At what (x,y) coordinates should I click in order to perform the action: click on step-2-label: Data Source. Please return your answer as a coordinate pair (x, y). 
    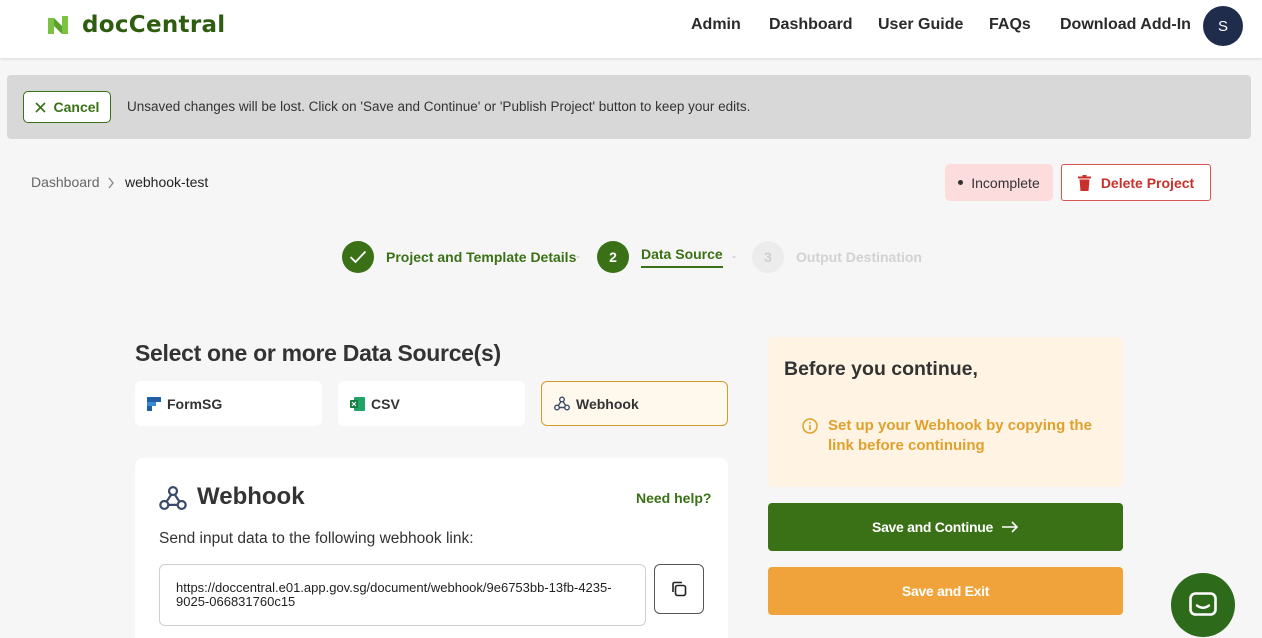
    Looking at the image, I should click on (682, 257).